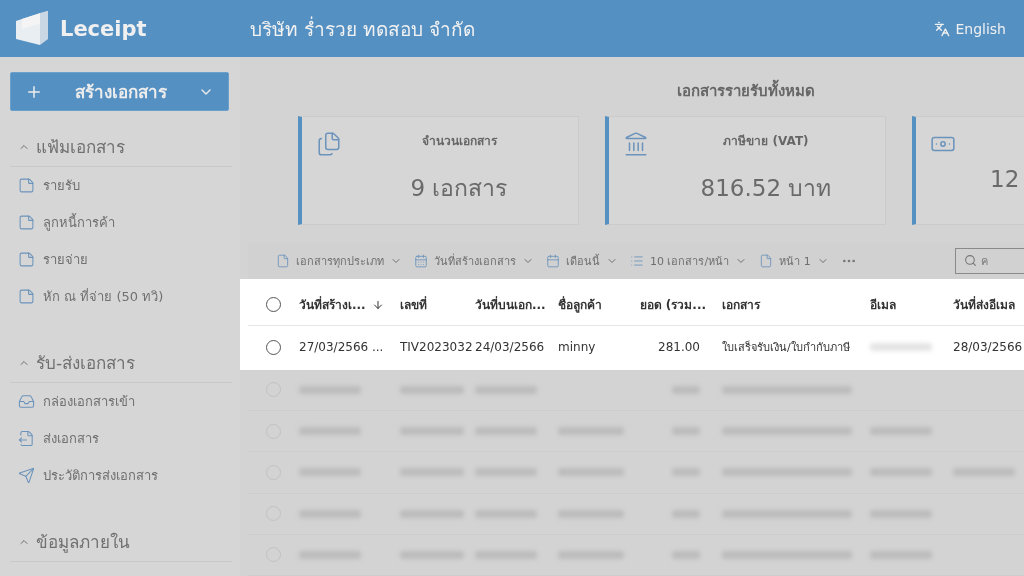 Image resolution: width=1024 pixels, height=576 pixels. I want to click on create-document-button: สร้างเอกสาร, so click(119, 91).